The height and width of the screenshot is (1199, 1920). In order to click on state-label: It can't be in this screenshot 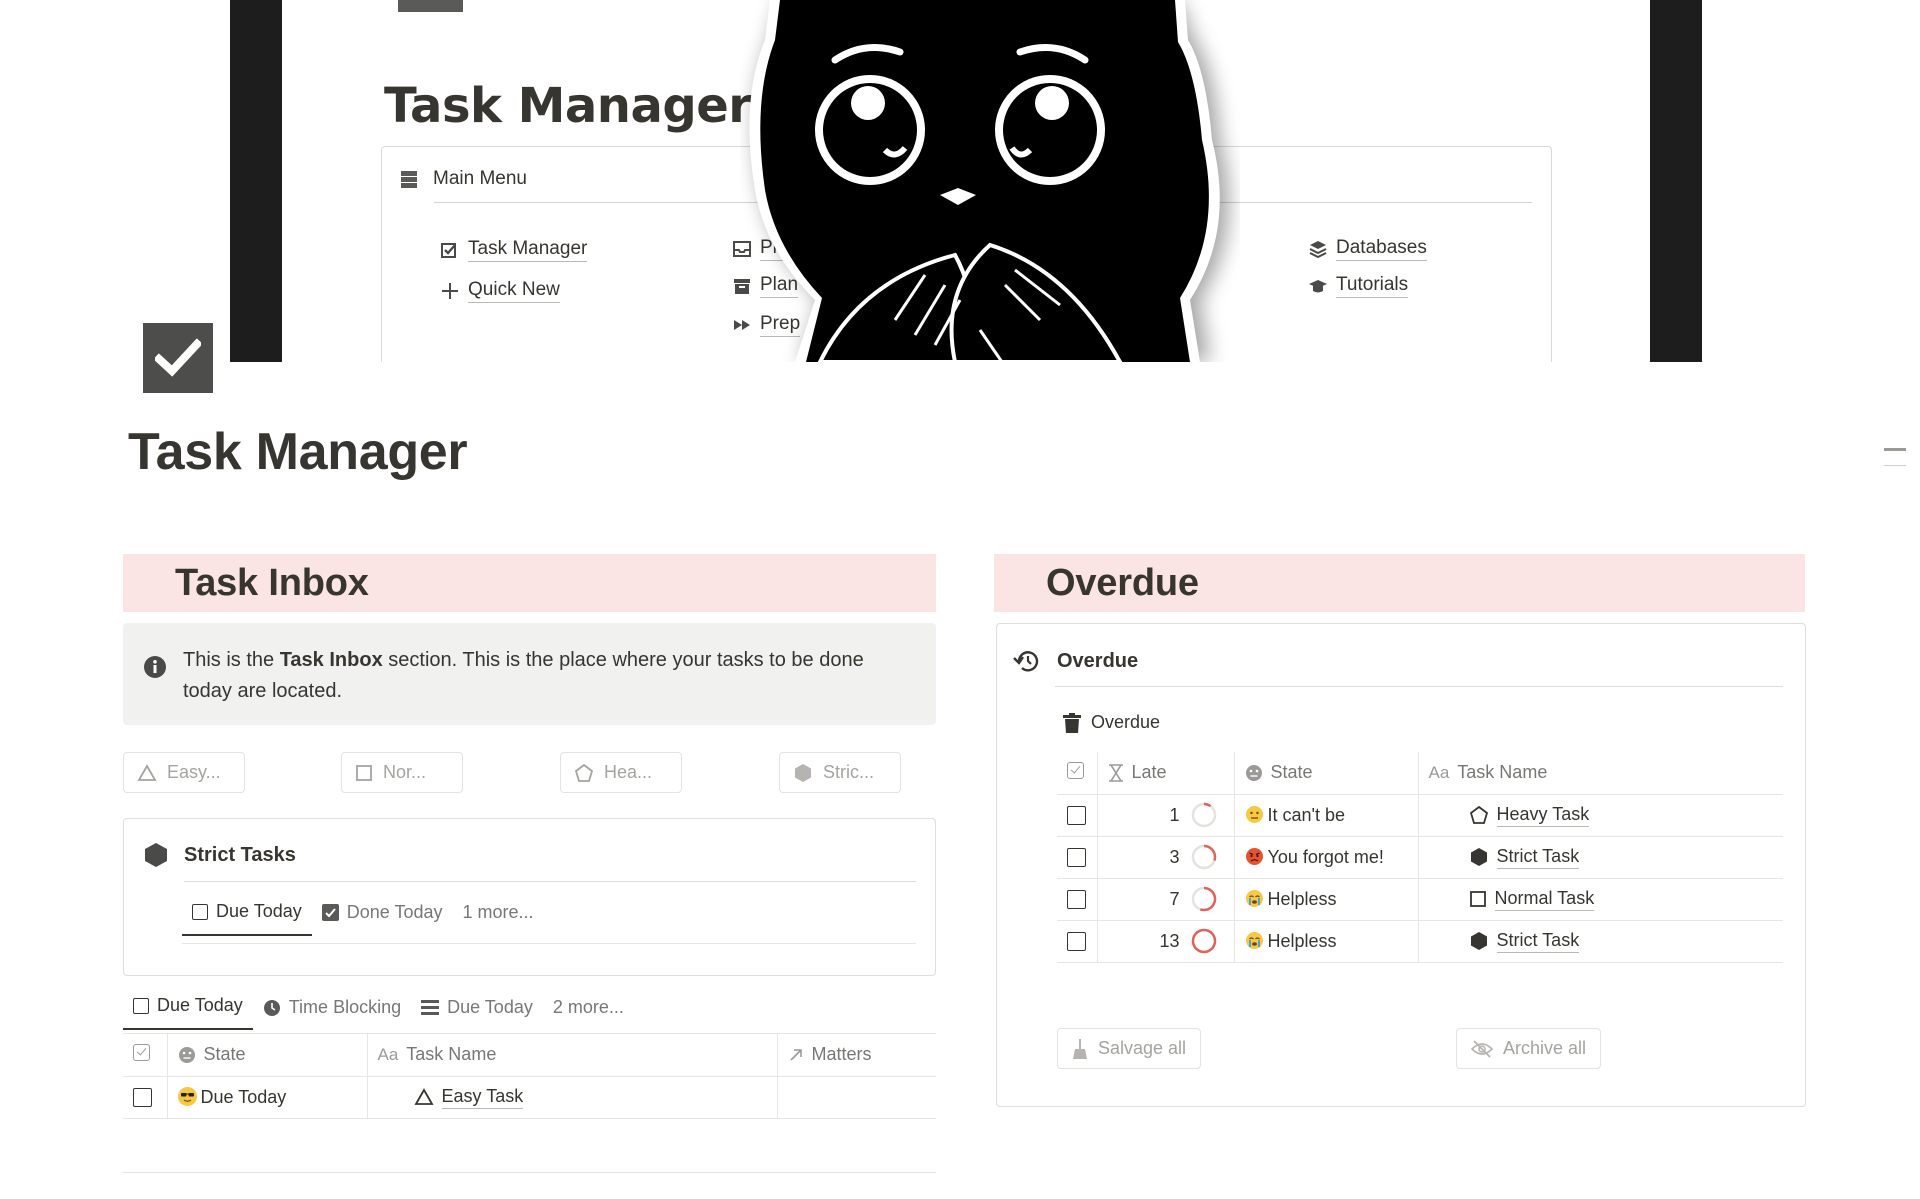, I will do `click(1306, 814)`.